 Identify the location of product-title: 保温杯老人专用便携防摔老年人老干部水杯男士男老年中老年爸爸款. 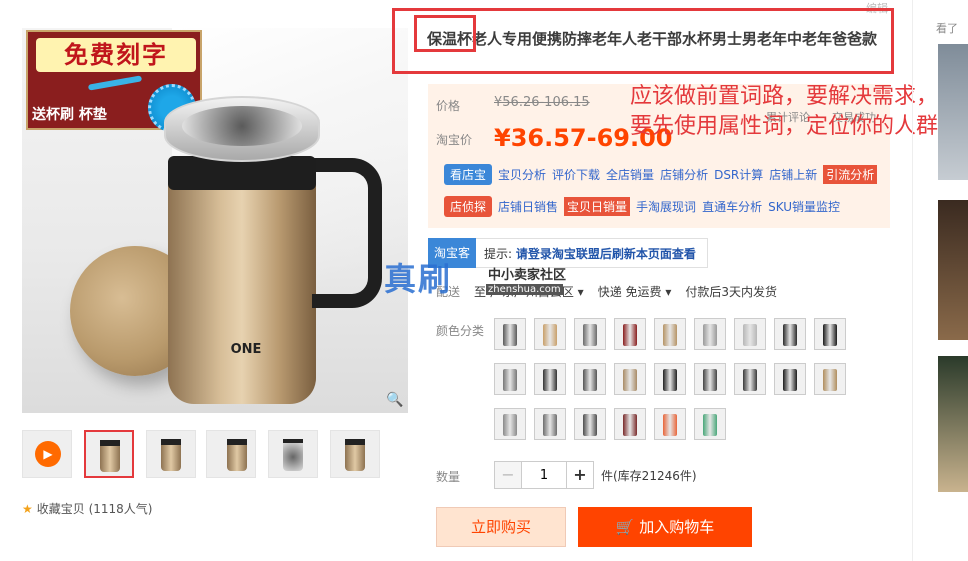
(652, 39).